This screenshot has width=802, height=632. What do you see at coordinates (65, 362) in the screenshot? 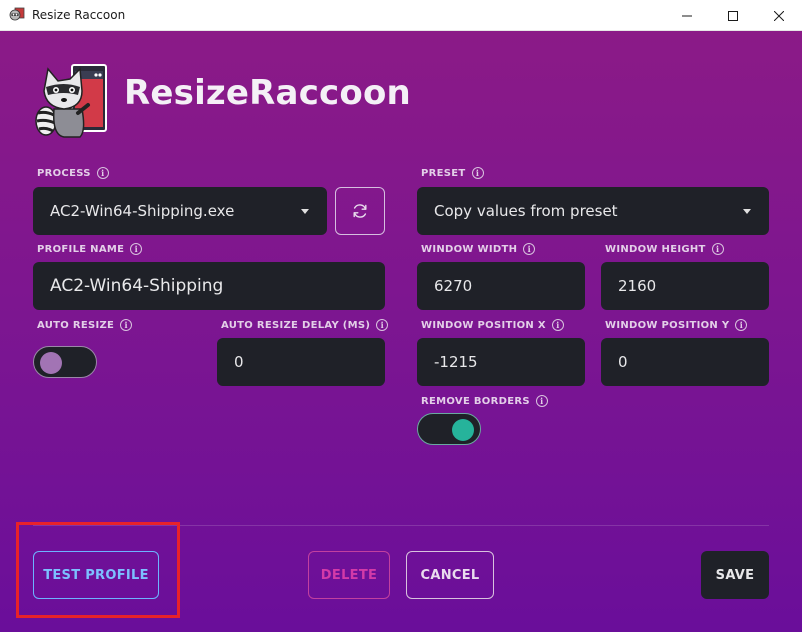
I see `auto-resize-toggle` at bounding box center [65, 362].